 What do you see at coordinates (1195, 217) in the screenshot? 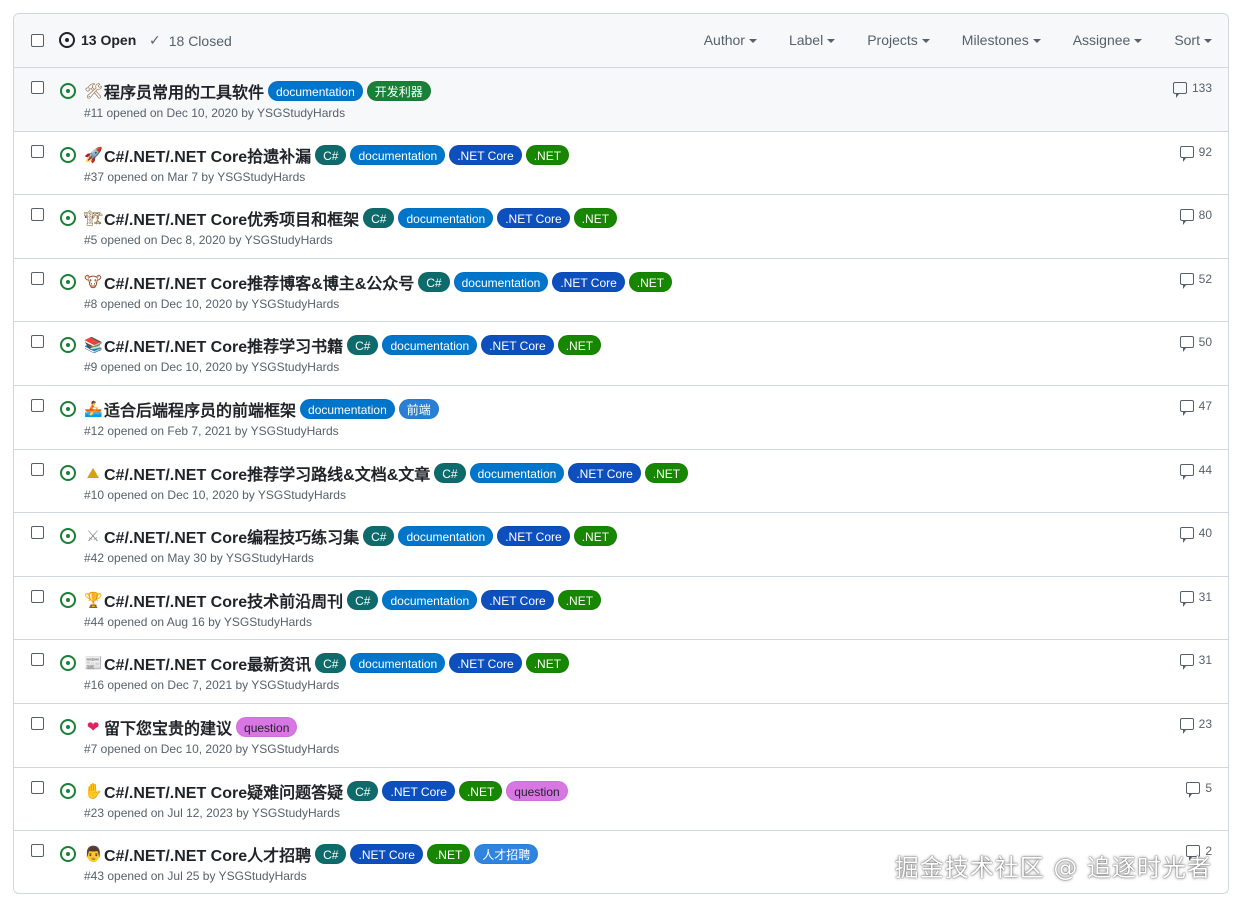
I see `issue-comments-link: 80` at bounding box center [1195, 217].